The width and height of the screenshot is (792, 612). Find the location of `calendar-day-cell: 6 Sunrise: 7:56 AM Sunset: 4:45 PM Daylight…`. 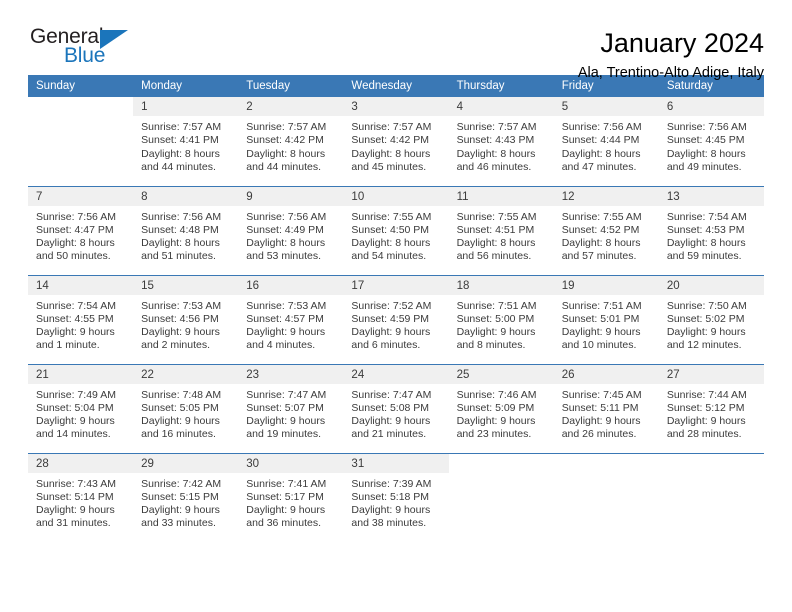

calendar-day-cell: 6 Sunrise: 7:56 AM Sunset: 4:45 PM Daylight… is located at coordinates (711, 141).